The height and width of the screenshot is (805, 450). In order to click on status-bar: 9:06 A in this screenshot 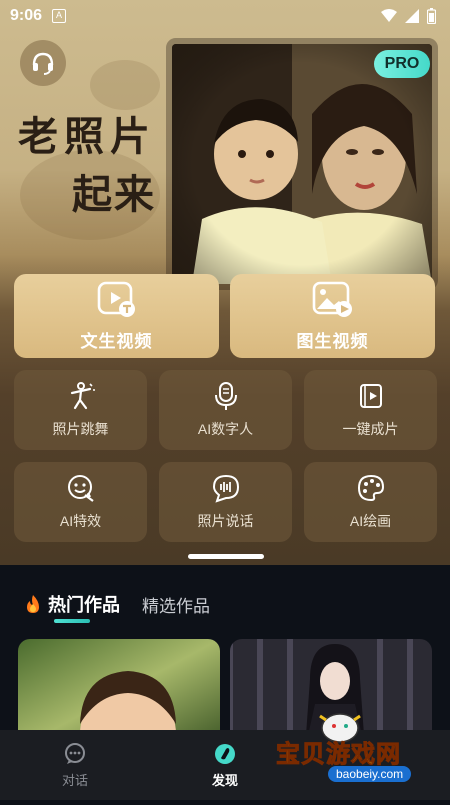, I will do `click(225, 16)`.